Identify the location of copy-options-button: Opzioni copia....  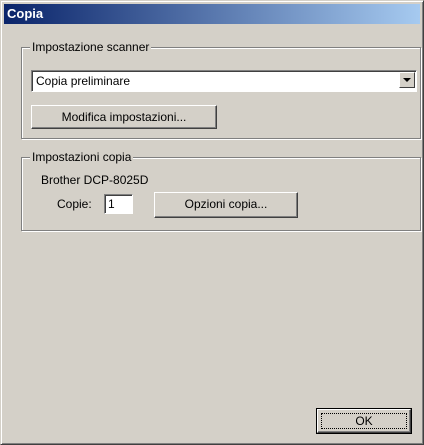
(226, 205).